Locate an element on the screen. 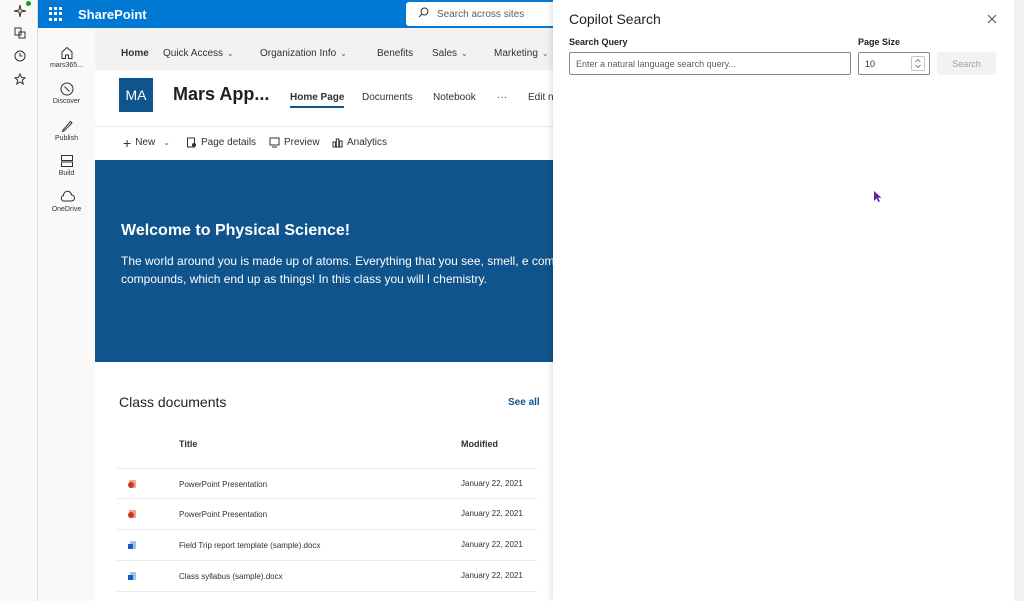 The width and height of the screenshot is (1024, 601). preview-button: Preview is located at coordinates (294, 142).